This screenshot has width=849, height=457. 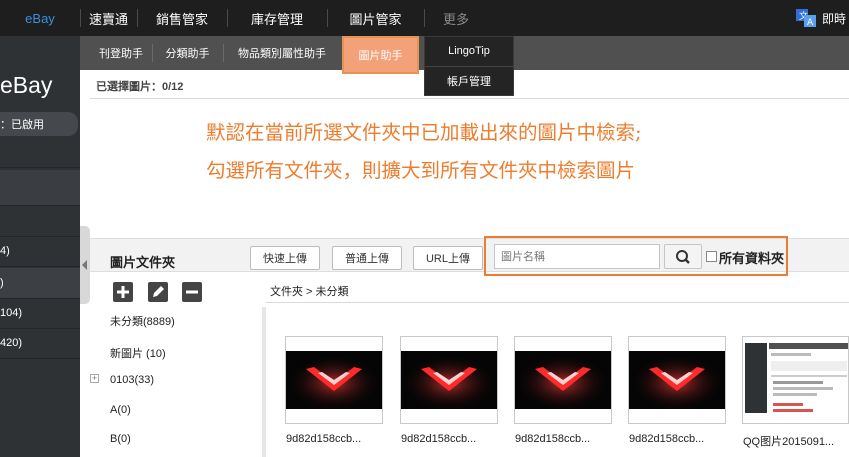 I want to click on url-upload-button: URL上傳, so click(x=448, y=258).